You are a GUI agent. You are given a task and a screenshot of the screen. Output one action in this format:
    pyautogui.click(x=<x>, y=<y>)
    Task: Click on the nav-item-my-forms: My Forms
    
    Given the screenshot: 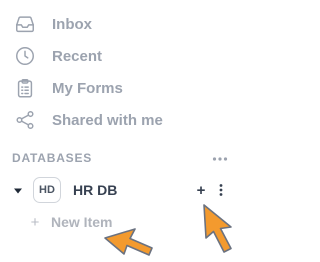 What is the action you would take?
    pyautogui.click(x=68, y=88)
    